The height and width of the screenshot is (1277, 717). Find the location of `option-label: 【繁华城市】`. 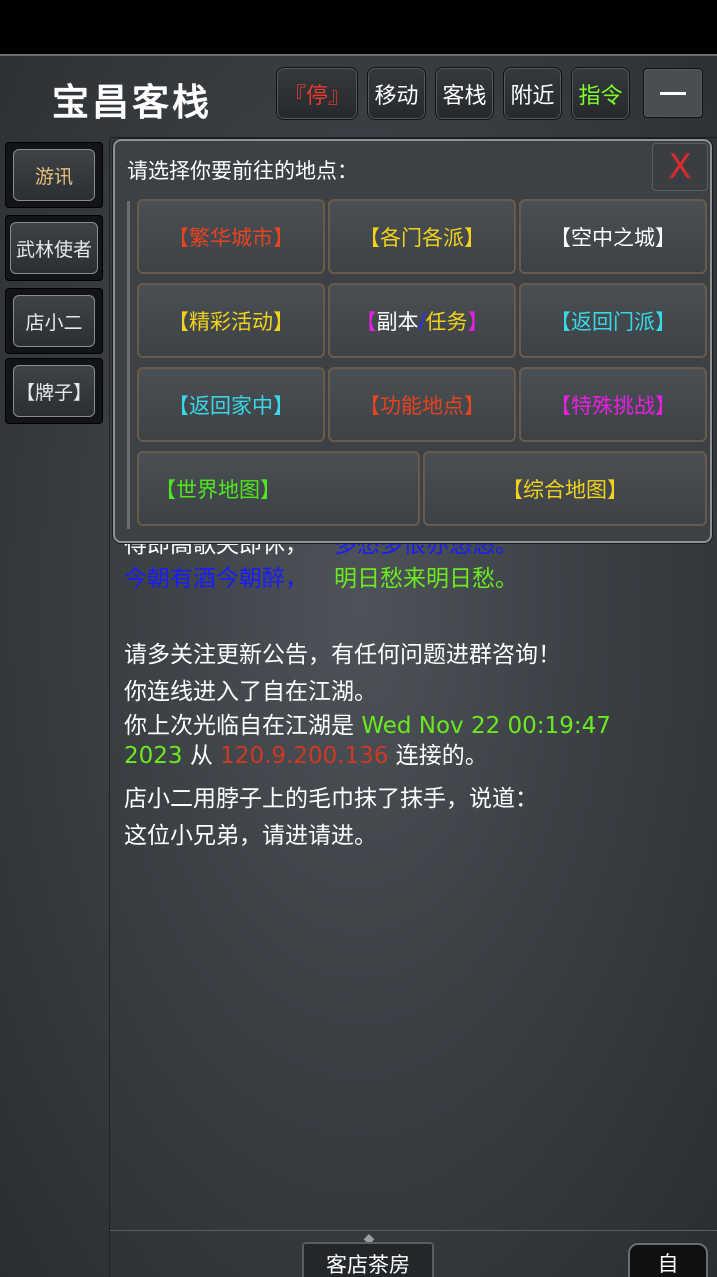

option-label: 【繁华城市】 is located at coordinates (231, 237).